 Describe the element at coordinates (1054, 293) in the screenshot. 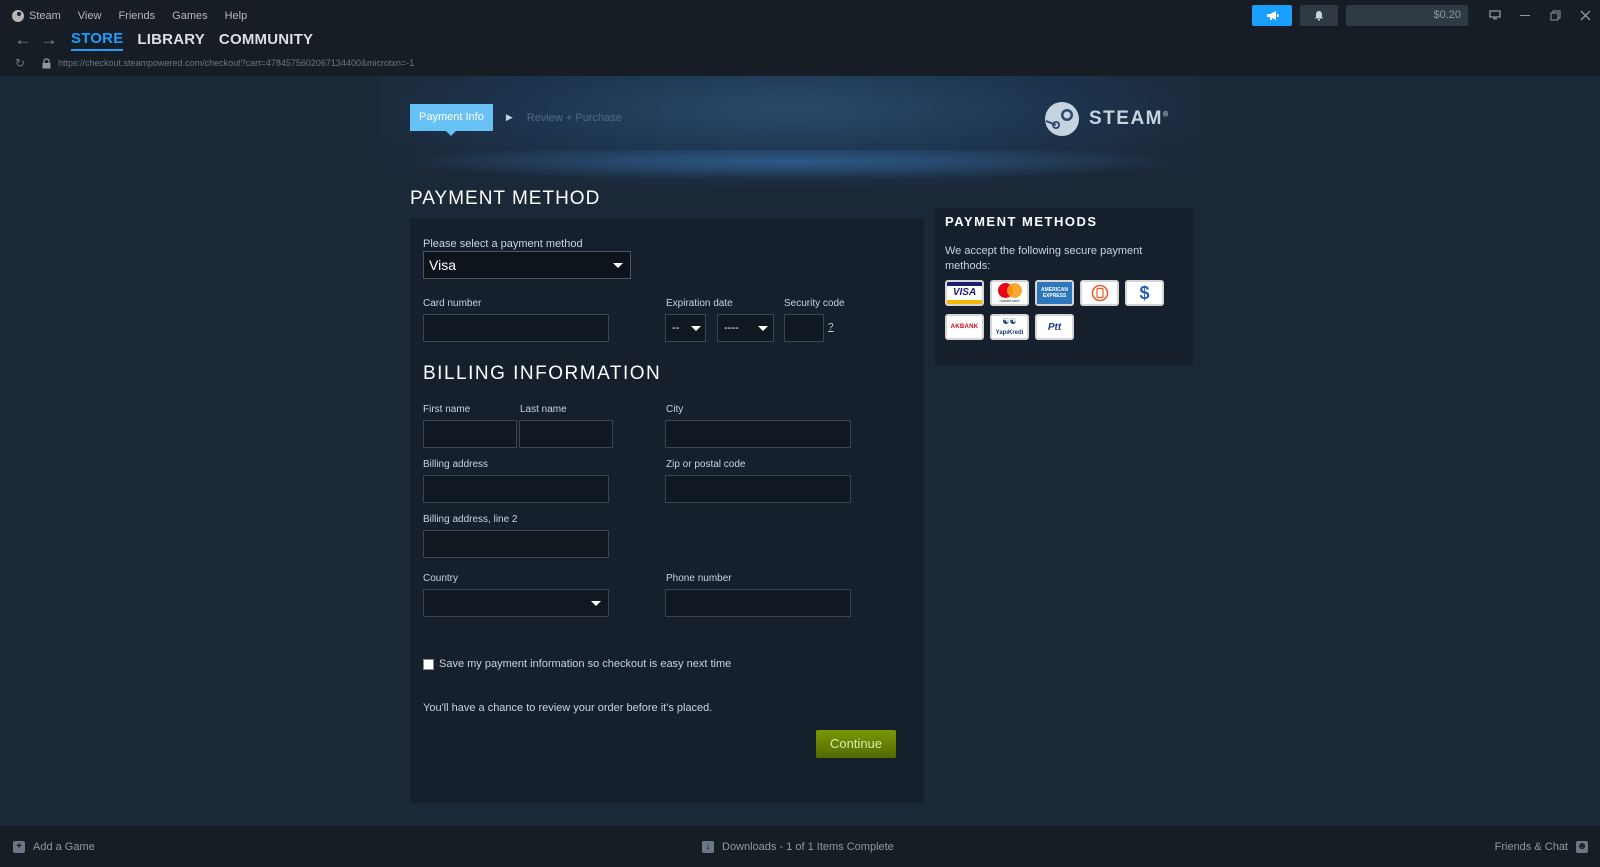

I see `american-express-logo: AMERICAN EXPRESS` at that location.